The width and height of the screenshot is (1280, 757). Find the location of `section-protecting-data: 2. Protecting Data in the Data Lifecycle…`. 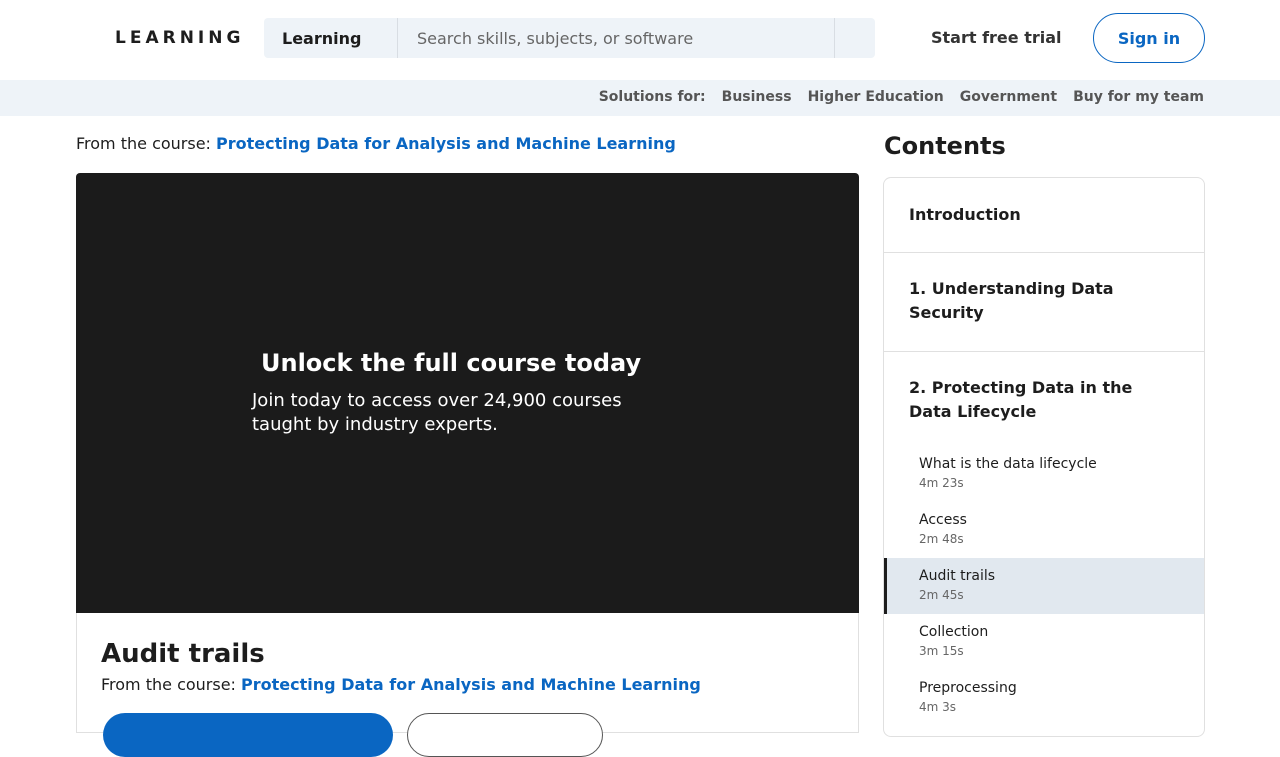

section-protecting-data: 2. Protecting Data in the Data Lifecycle… is located at coordinates (1044, 539).